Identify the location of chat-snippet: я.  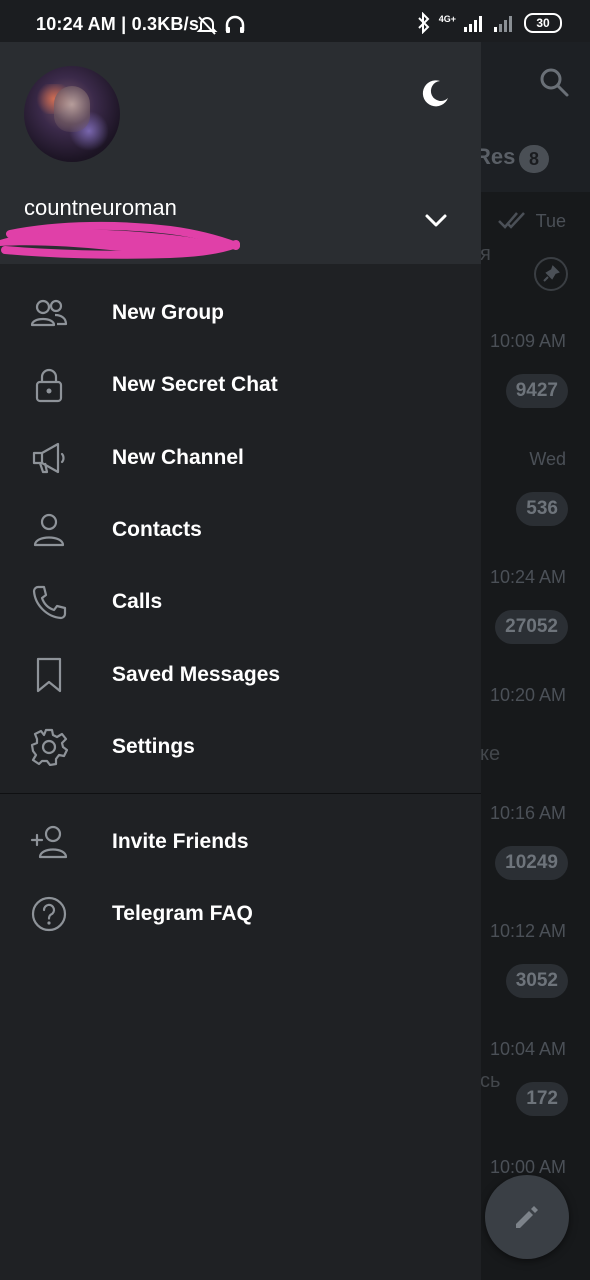
(485, 254).